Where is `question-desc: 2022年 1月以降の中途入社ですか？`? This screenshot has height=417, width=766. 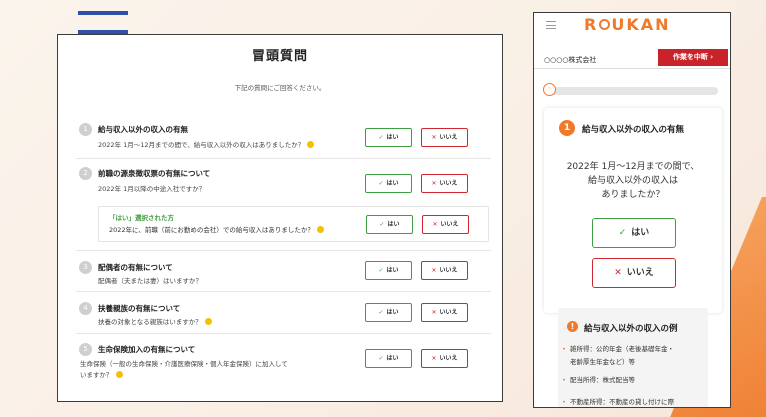
question-desc: 2022年 1月以降の中途入社ですか？ is located at coordinates (152, 189).